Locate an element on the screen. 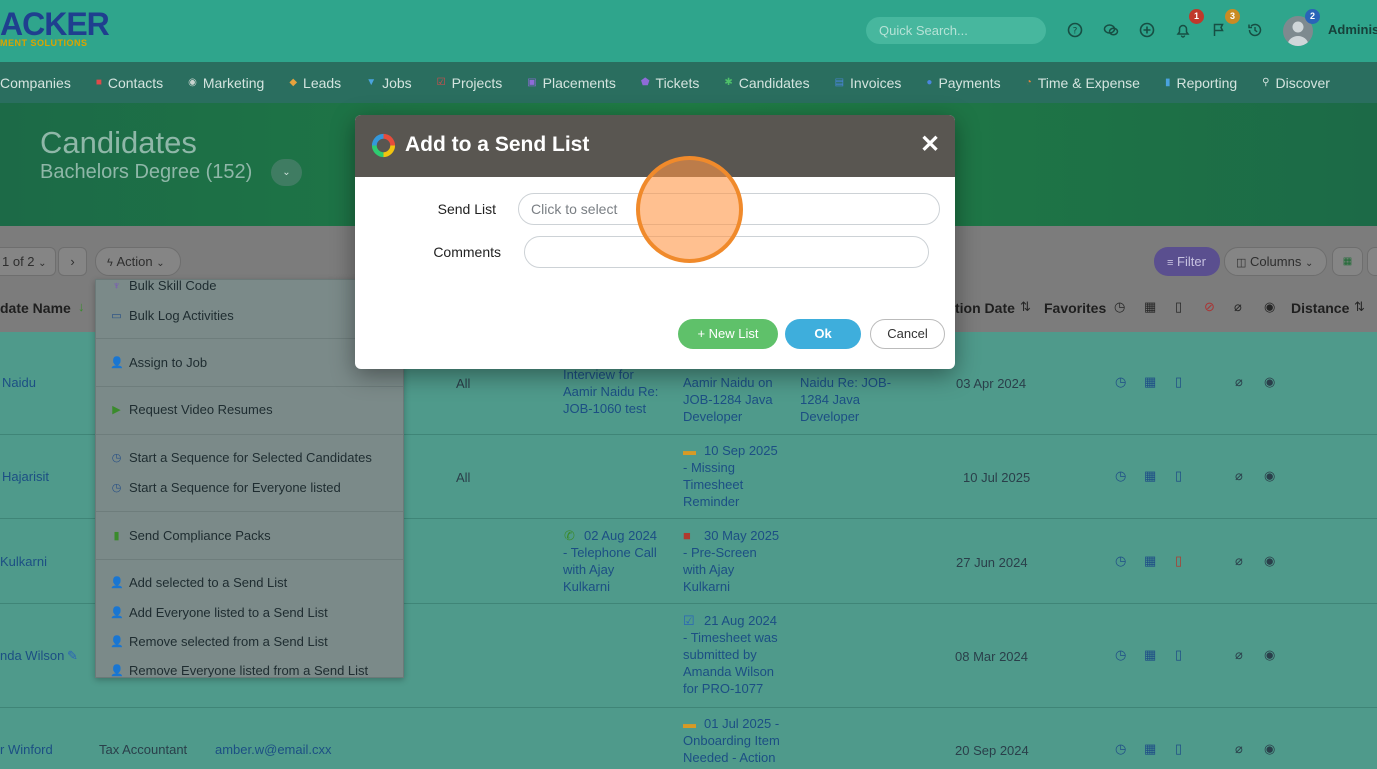 The image size is (1377, 769). nav-item-time-expense: ◔ Time & Expense is located at coordinates (1083, 83).